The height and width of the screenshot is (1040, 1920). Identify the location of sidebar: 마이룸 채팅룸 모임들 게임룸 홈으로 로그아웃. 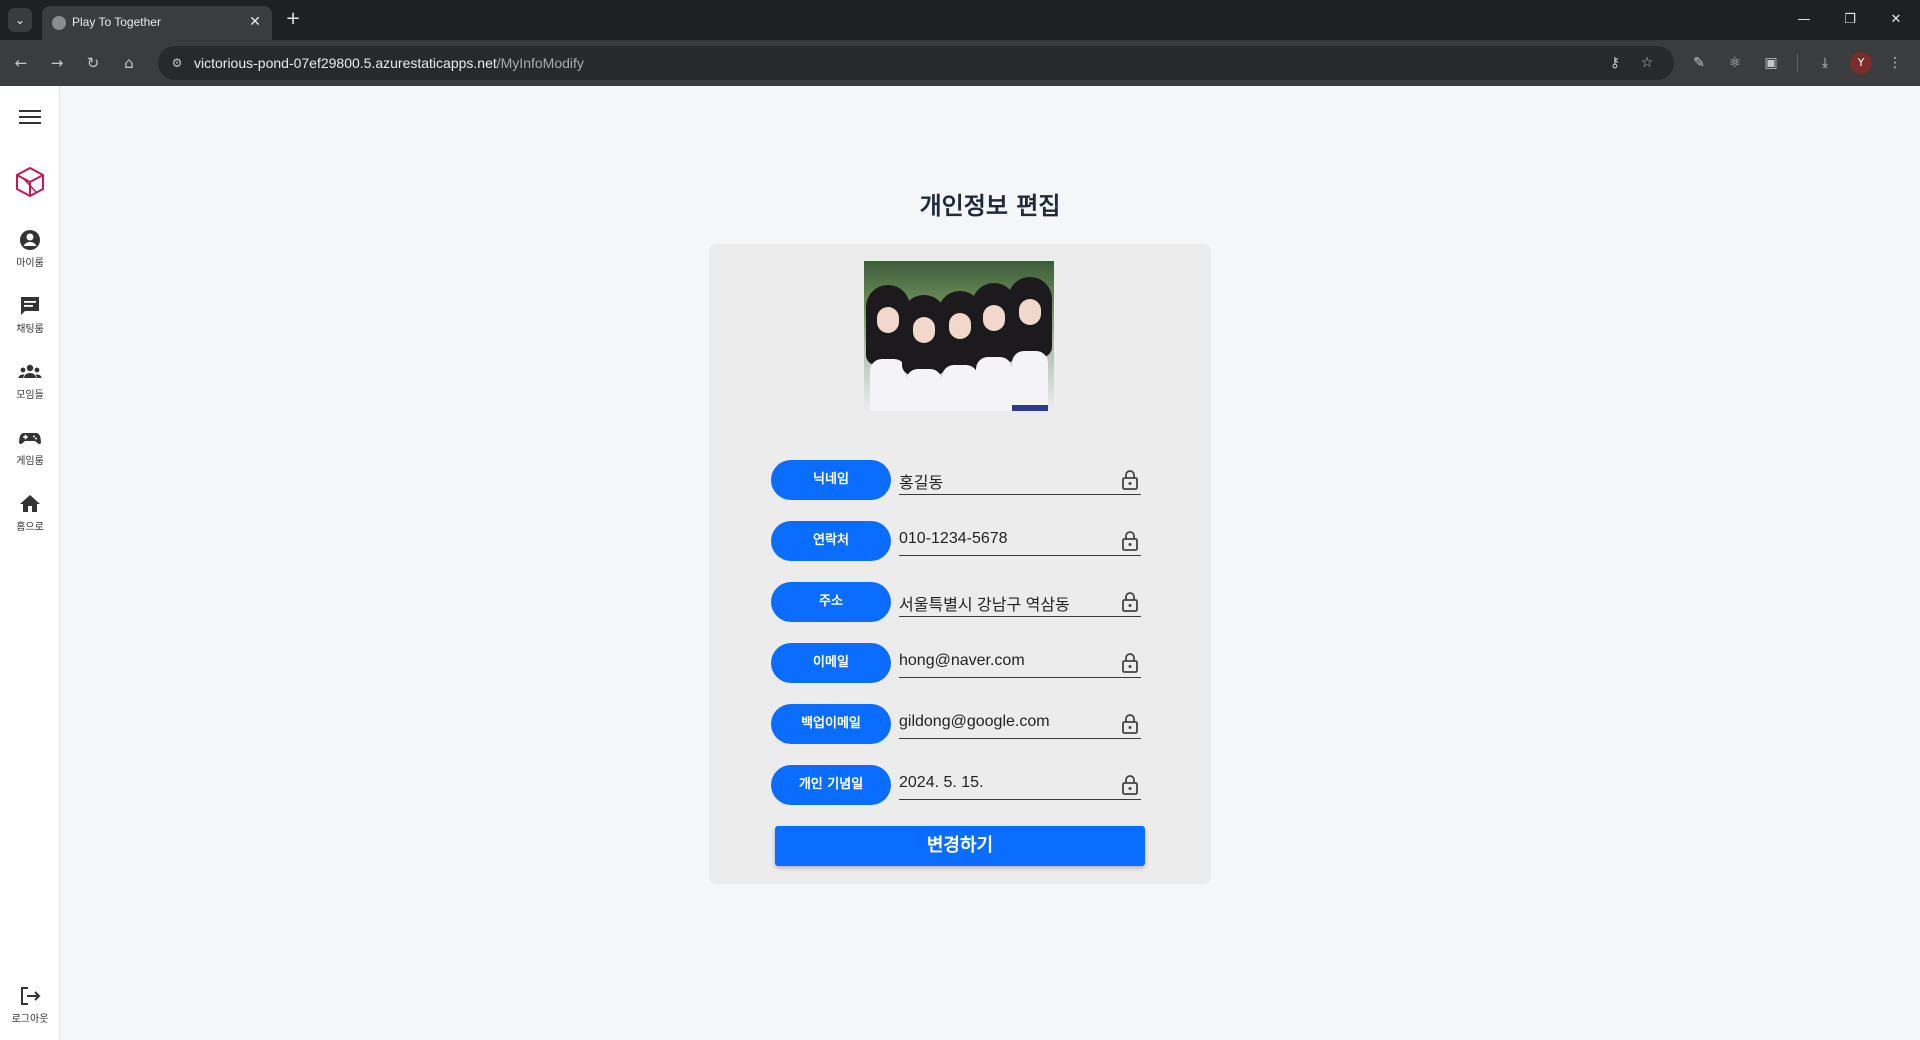
(30, 563).